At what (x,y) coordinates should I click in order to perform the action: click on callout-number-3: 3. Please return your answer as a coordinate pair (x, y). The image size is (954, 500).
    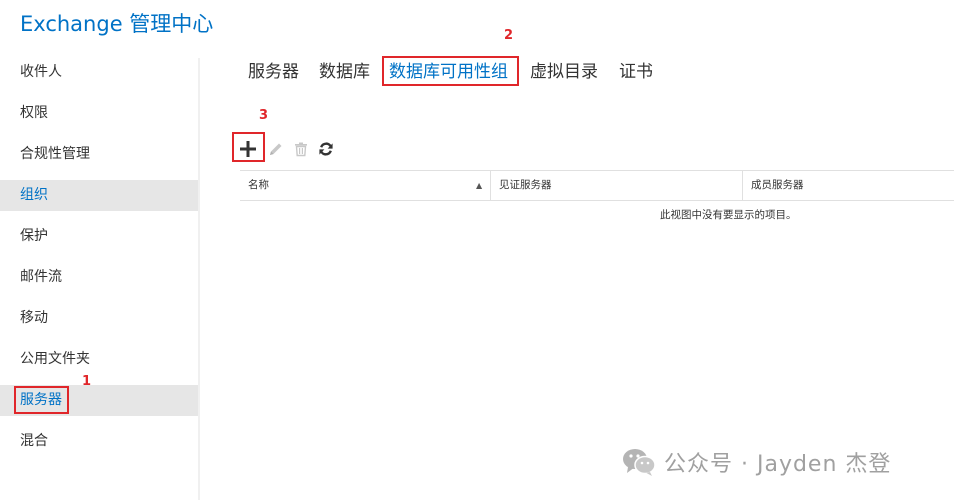
    Looking at the image, I should click on (264, 115).